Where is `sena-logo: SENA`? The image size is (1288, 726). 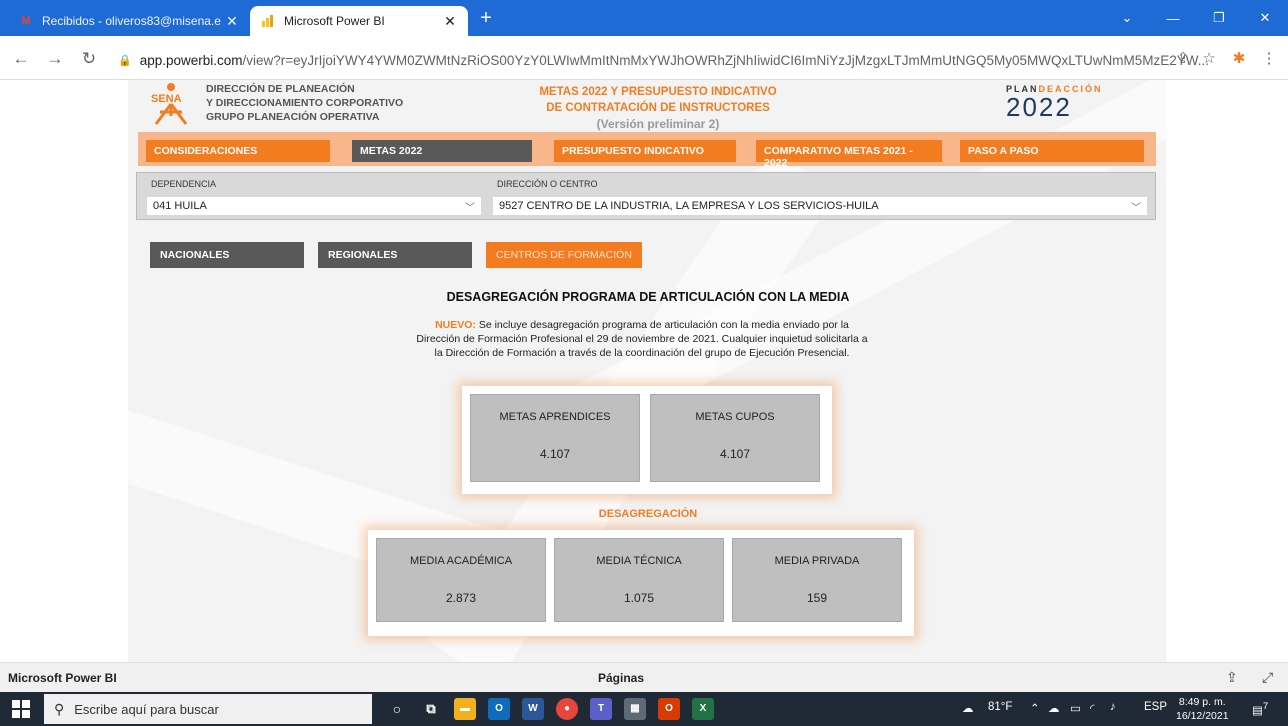 sena-logo: SENA is located at coordinates (171, 104).